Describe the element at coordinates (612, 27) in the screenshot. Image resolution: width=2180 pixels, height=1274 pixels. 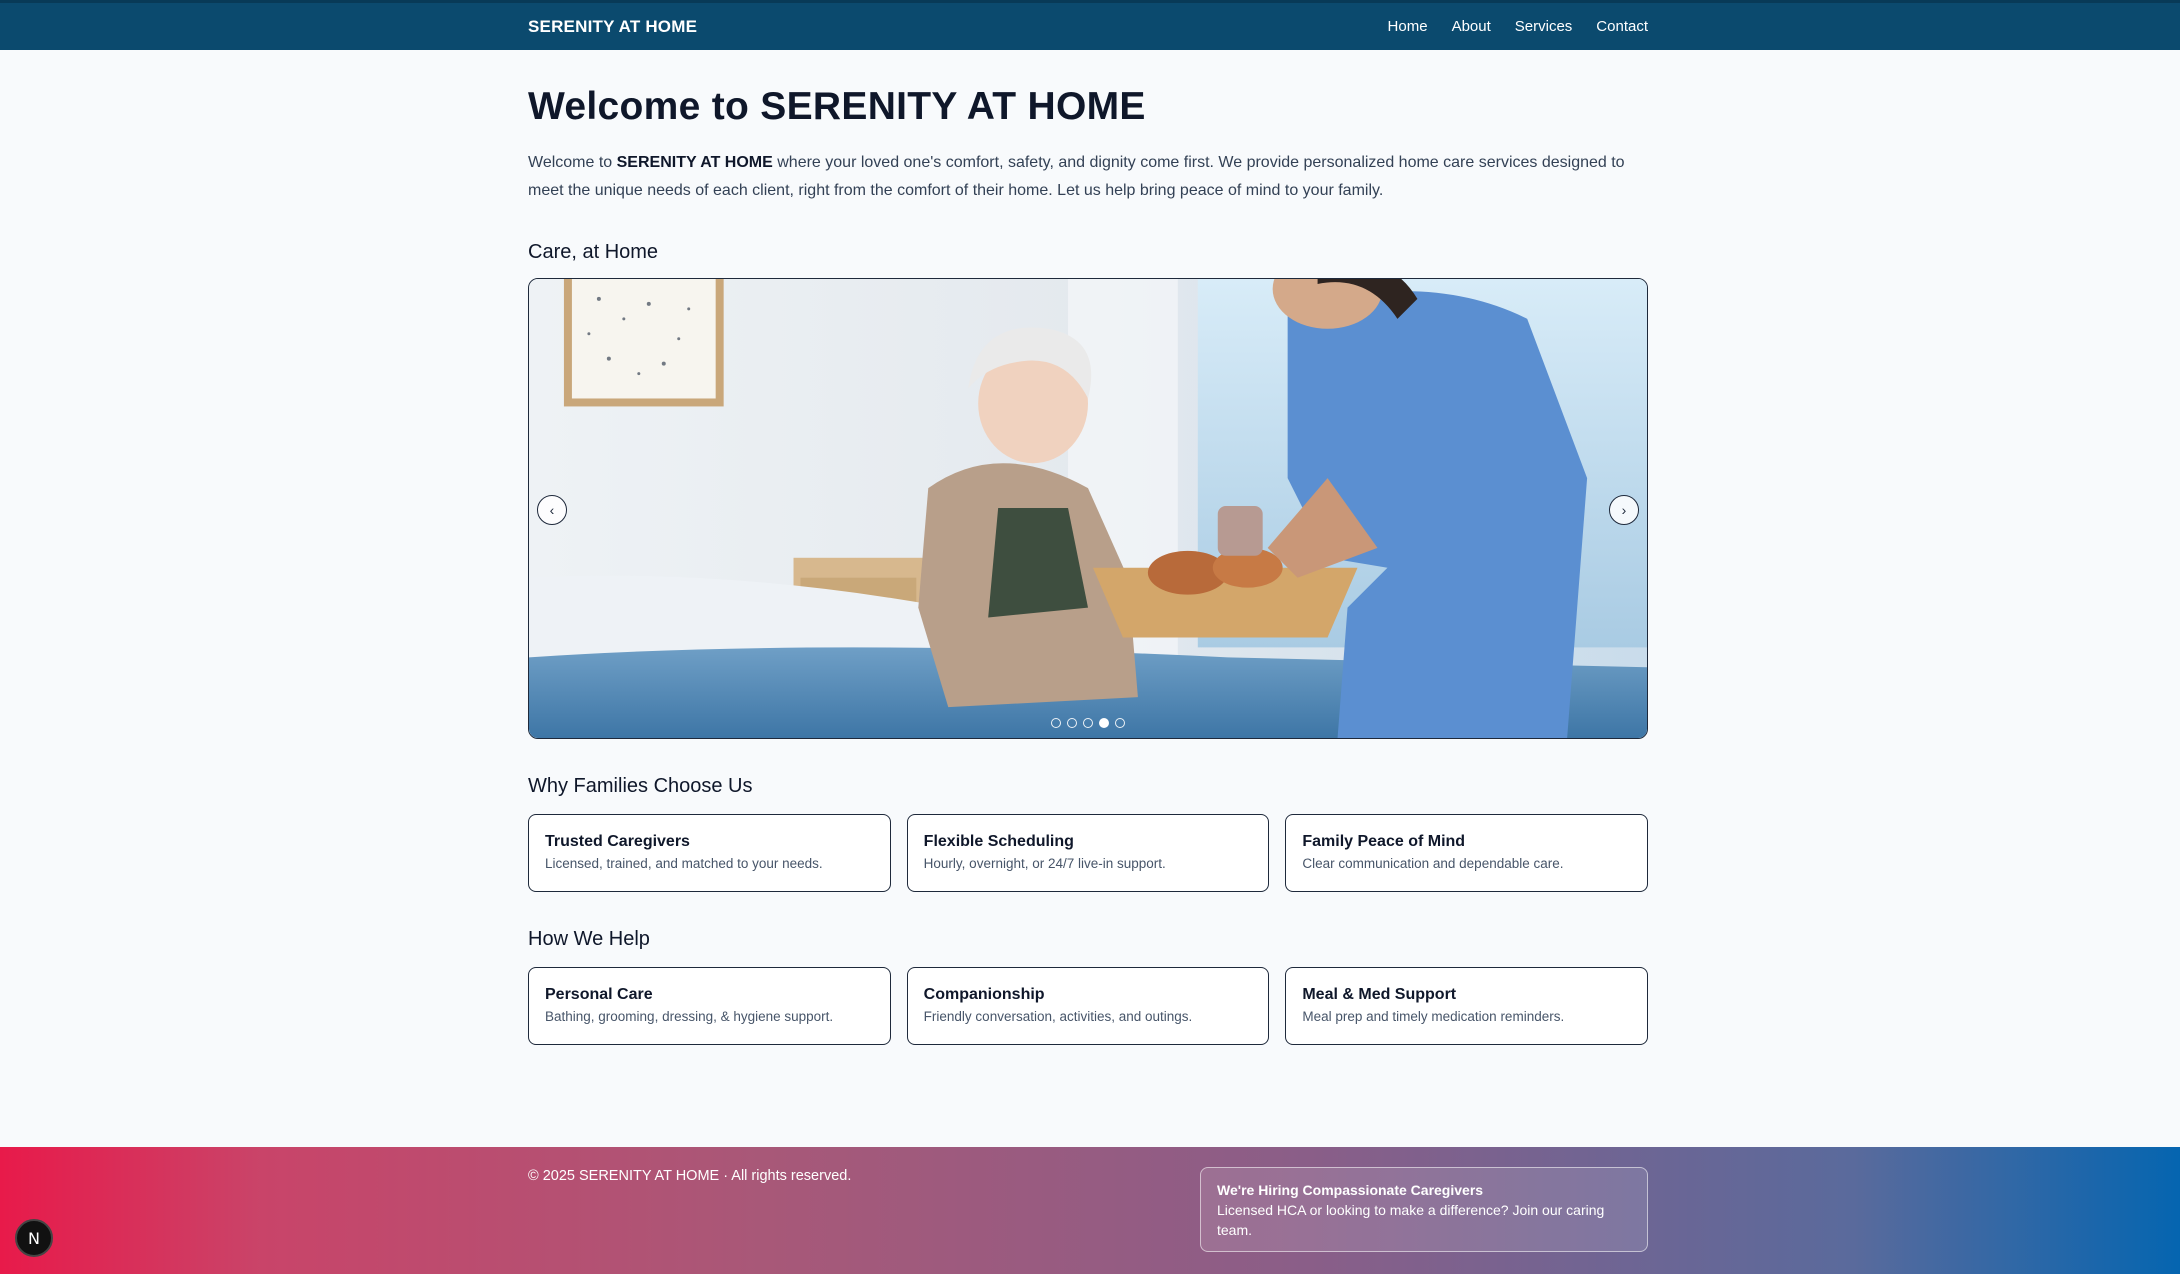
I see `brand-logo-link: SERENITY AT HOME` at that location.